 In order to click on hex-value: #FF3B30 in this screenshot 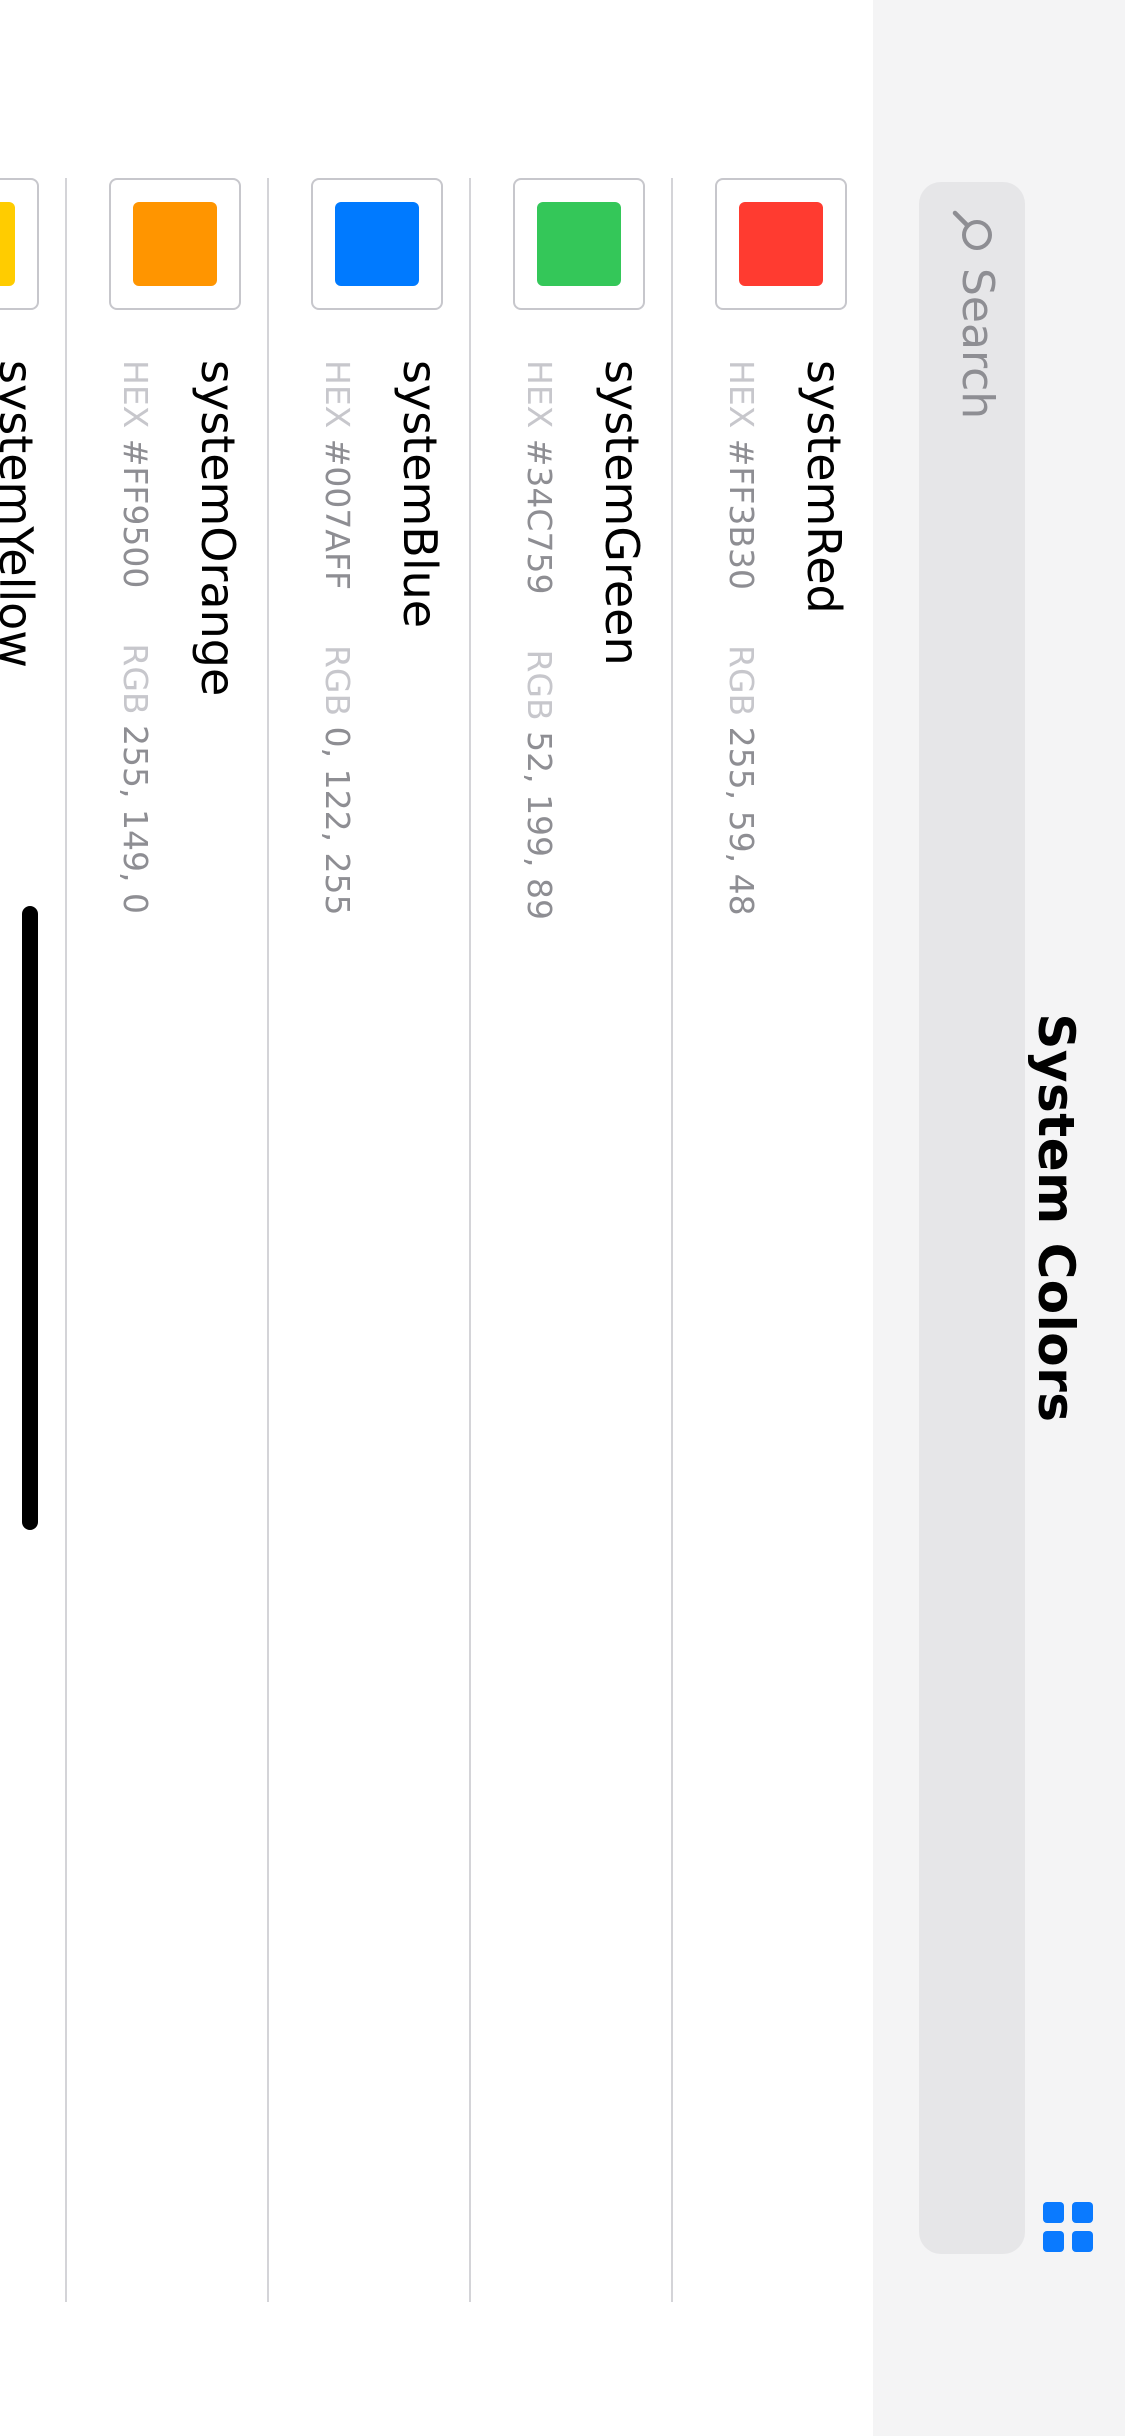, I will do `click(741, 514)`.